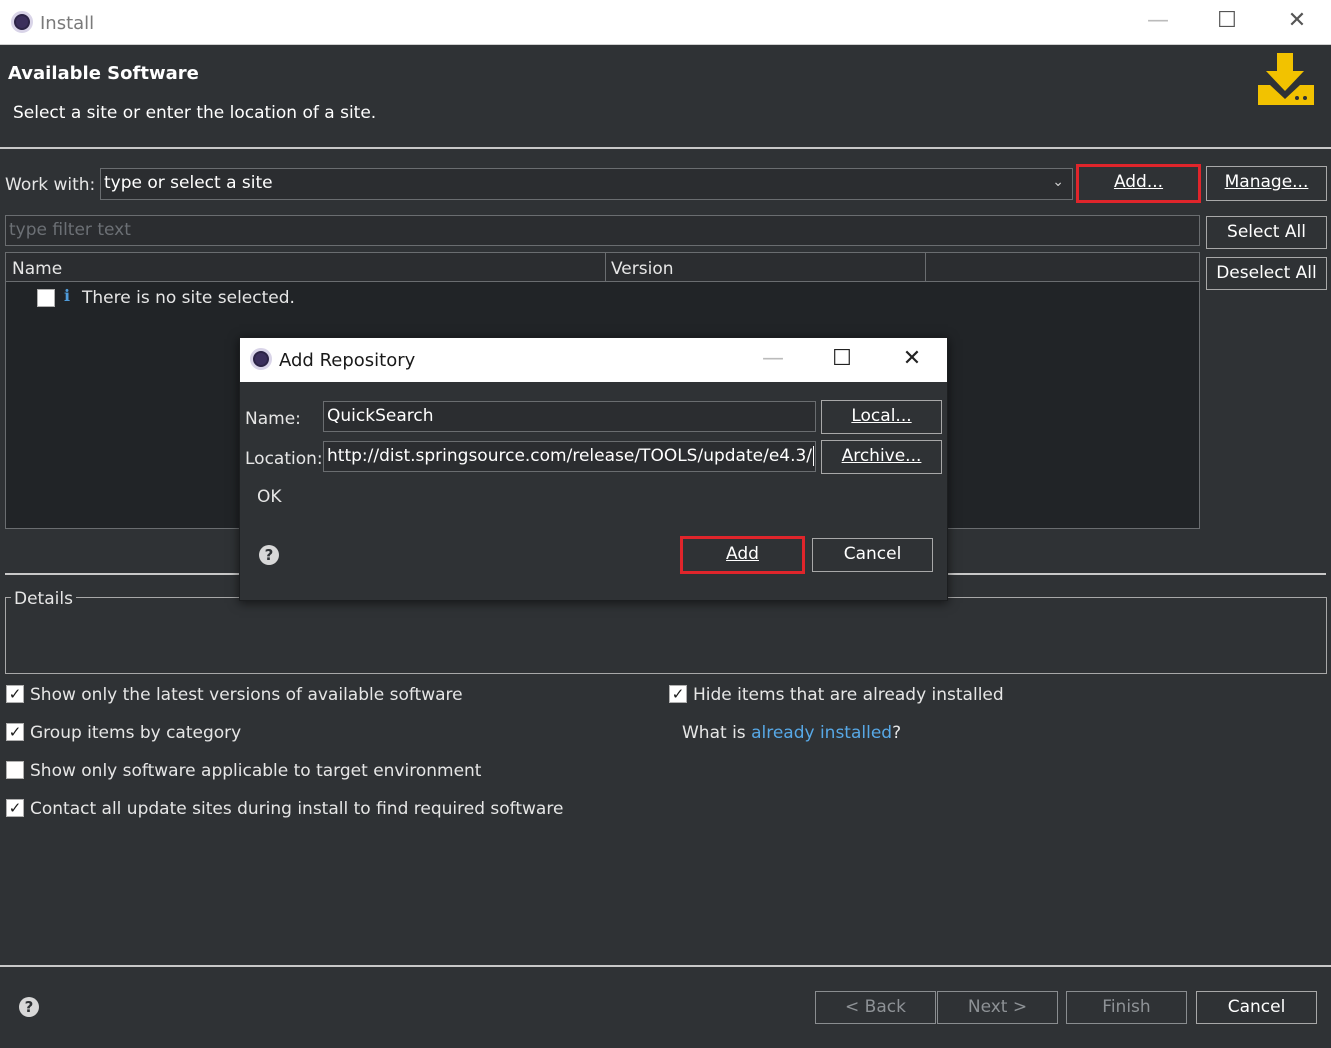 The image size is (1331, 1048). Describe the element at coordinates (43, 599) in the screenshot. I see `details-label: Details` at that location.